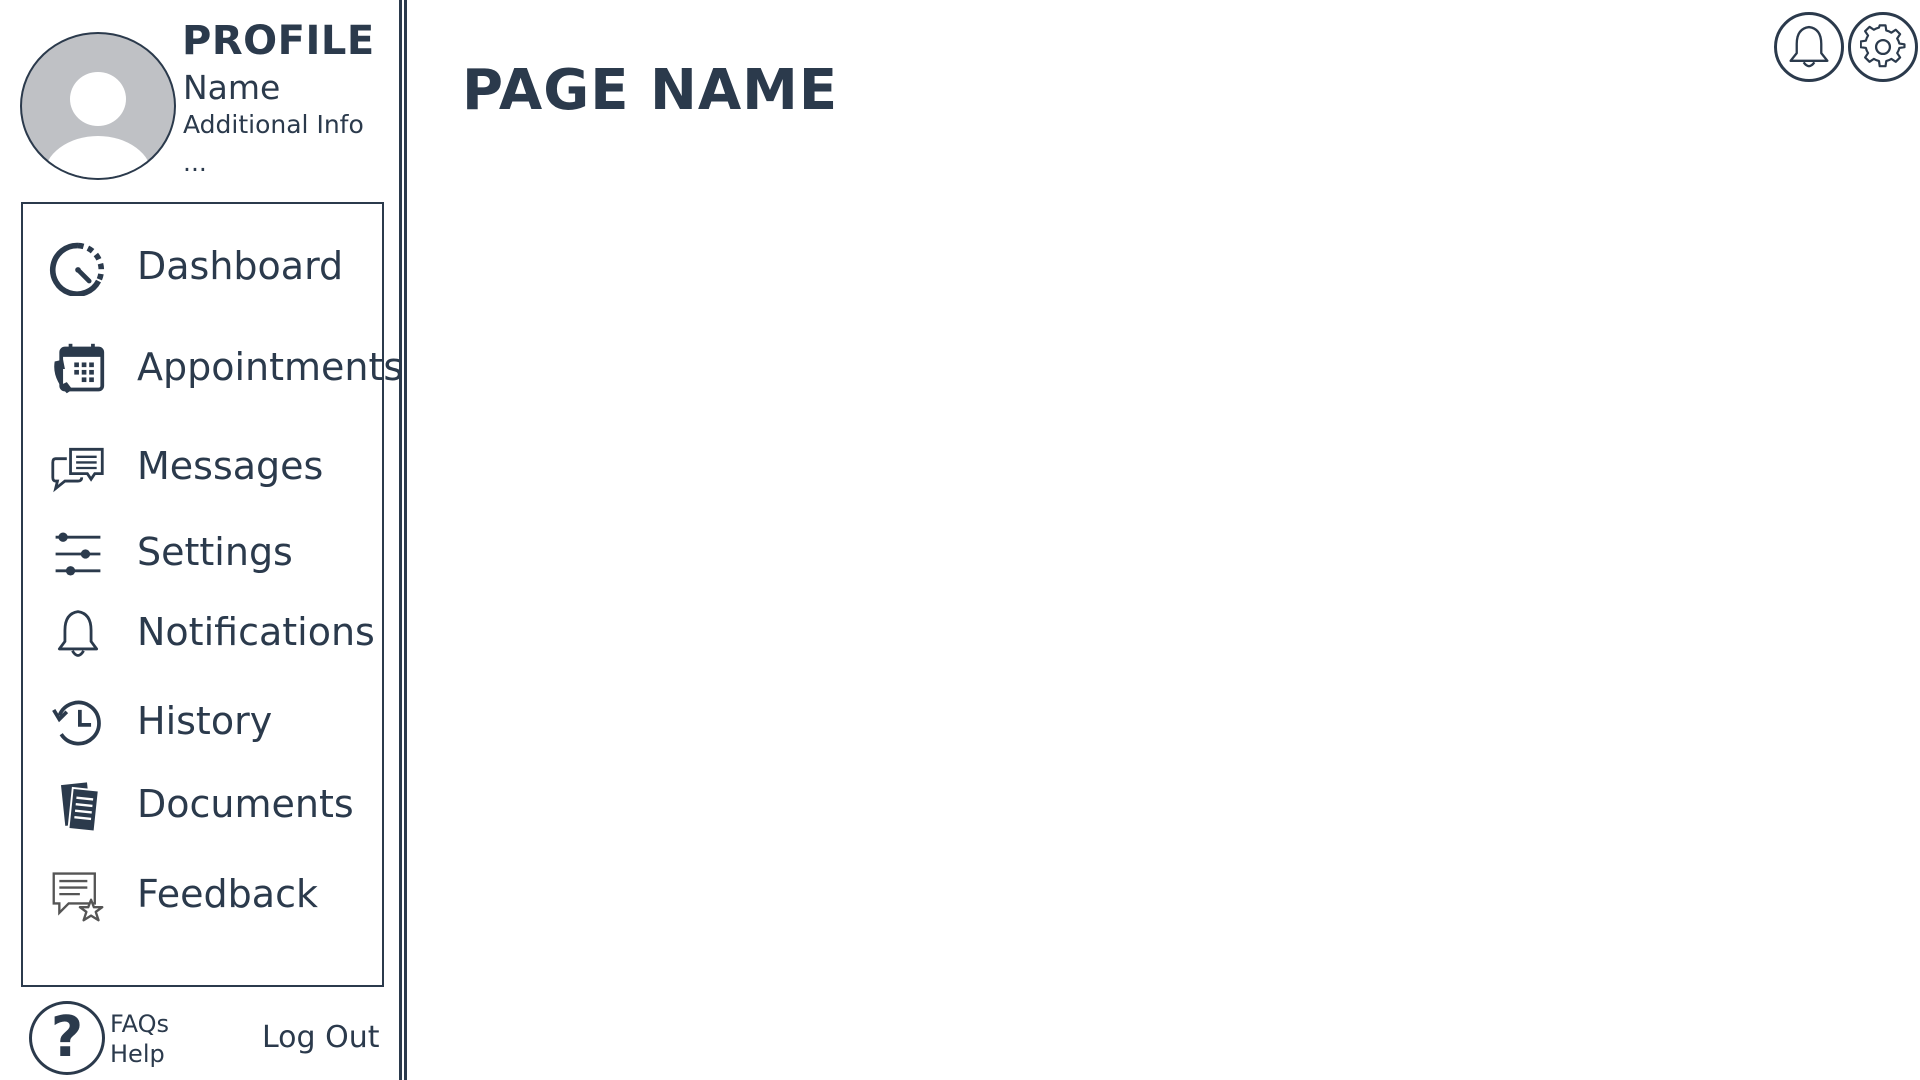 The width and height of the screenshot is (1920, 1080). What do you see at coordinates (227, 894) in the screenshot?
I see `sidebar-item-label: Feedback` at bounding box center [227, 894].